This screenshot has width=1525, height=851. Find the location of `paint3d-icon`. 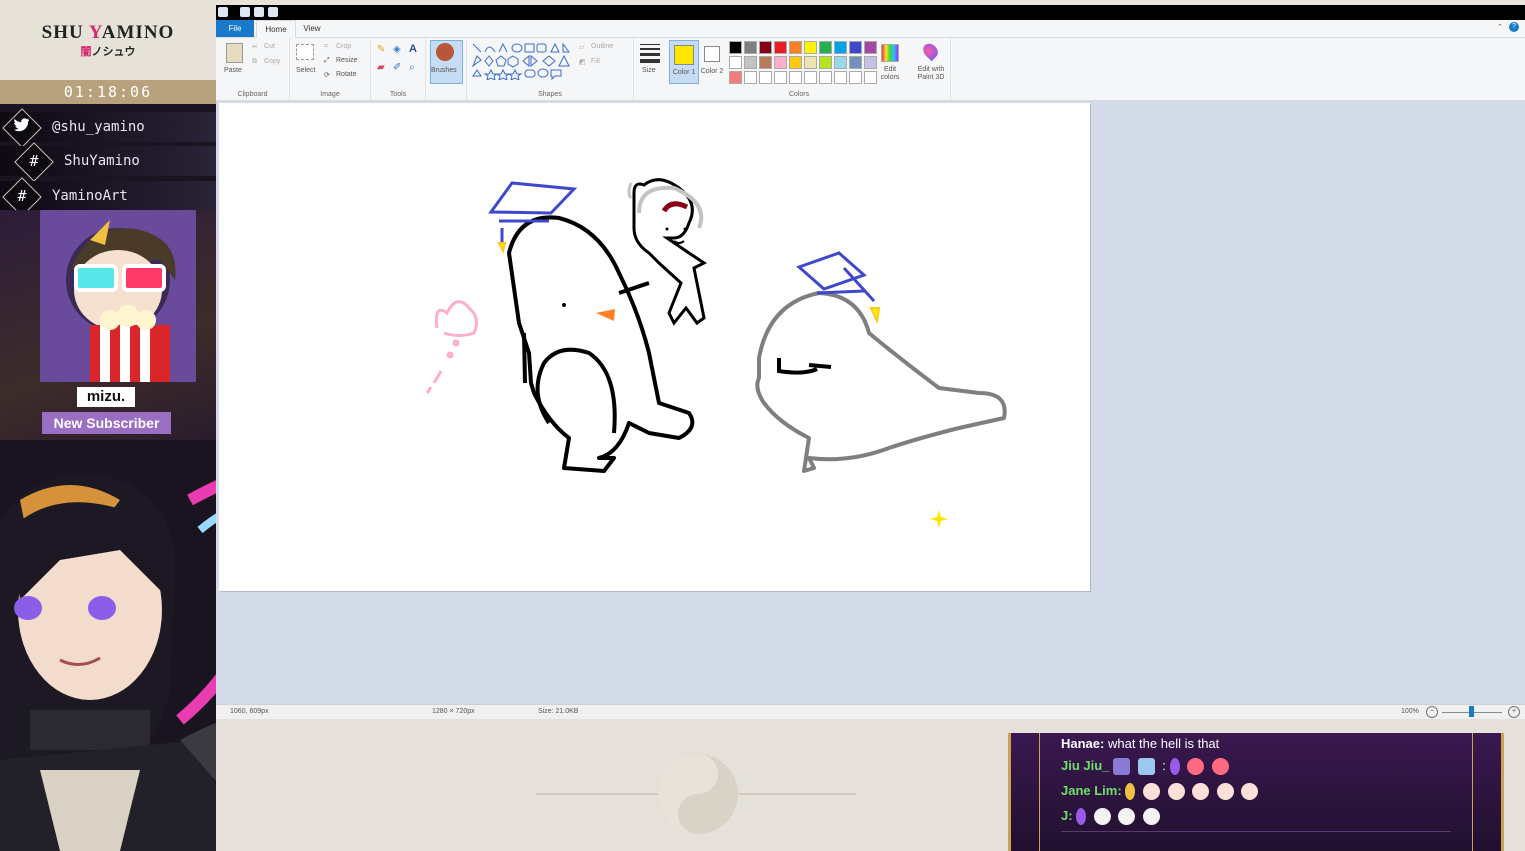

paint3d-icon is located at coordinates (930, 51).